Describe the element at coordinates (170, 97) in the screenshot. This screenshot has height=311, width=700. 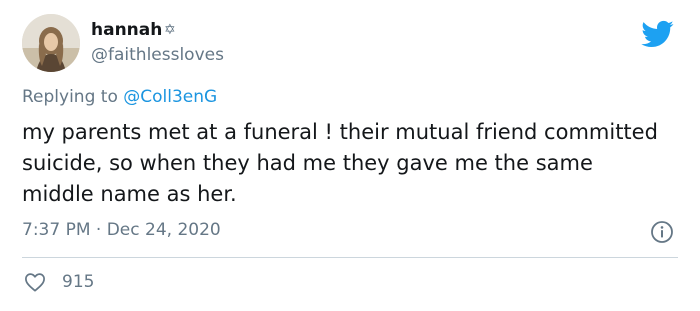
I see `reply-target-link: @Coll3enG` at that location.